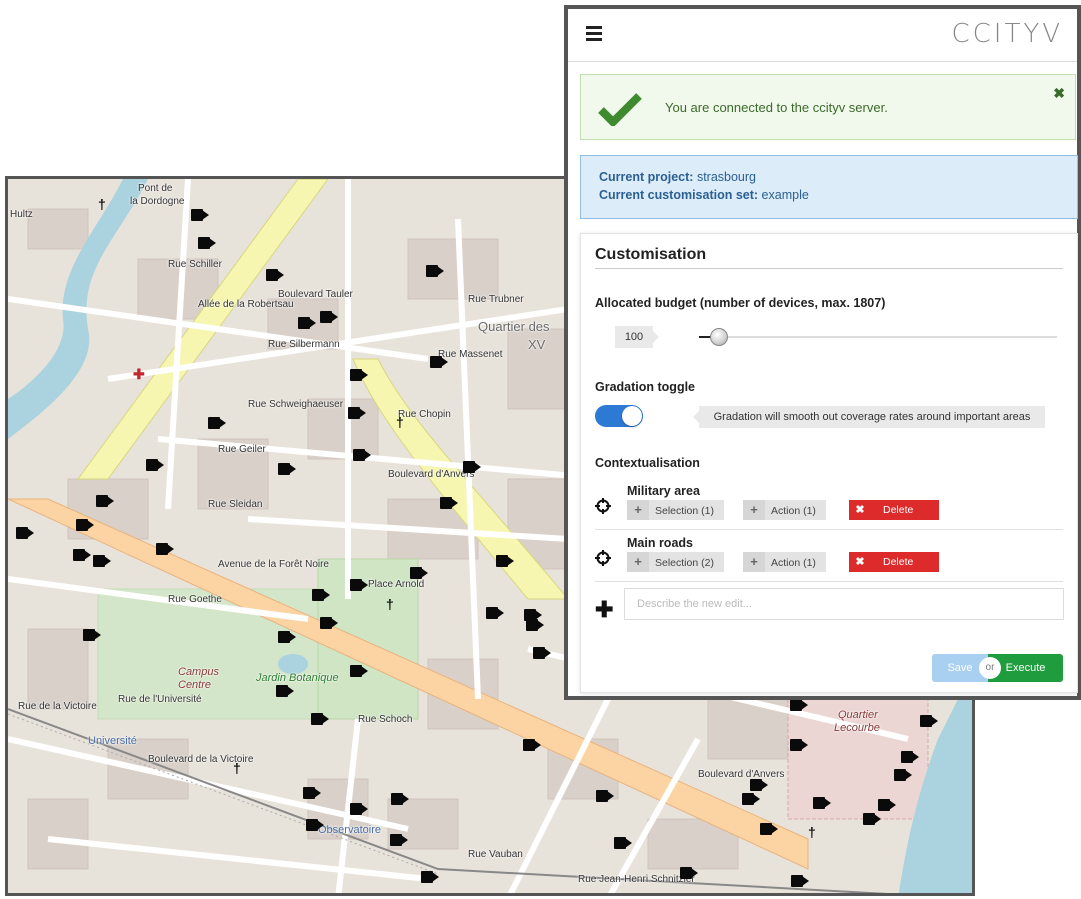 The width and height of the screenshot is (1081, 899). Describe the element at coordinates (246, 304) in the screenshot. I see `map-label: Allée de la Robertsau` at that location.